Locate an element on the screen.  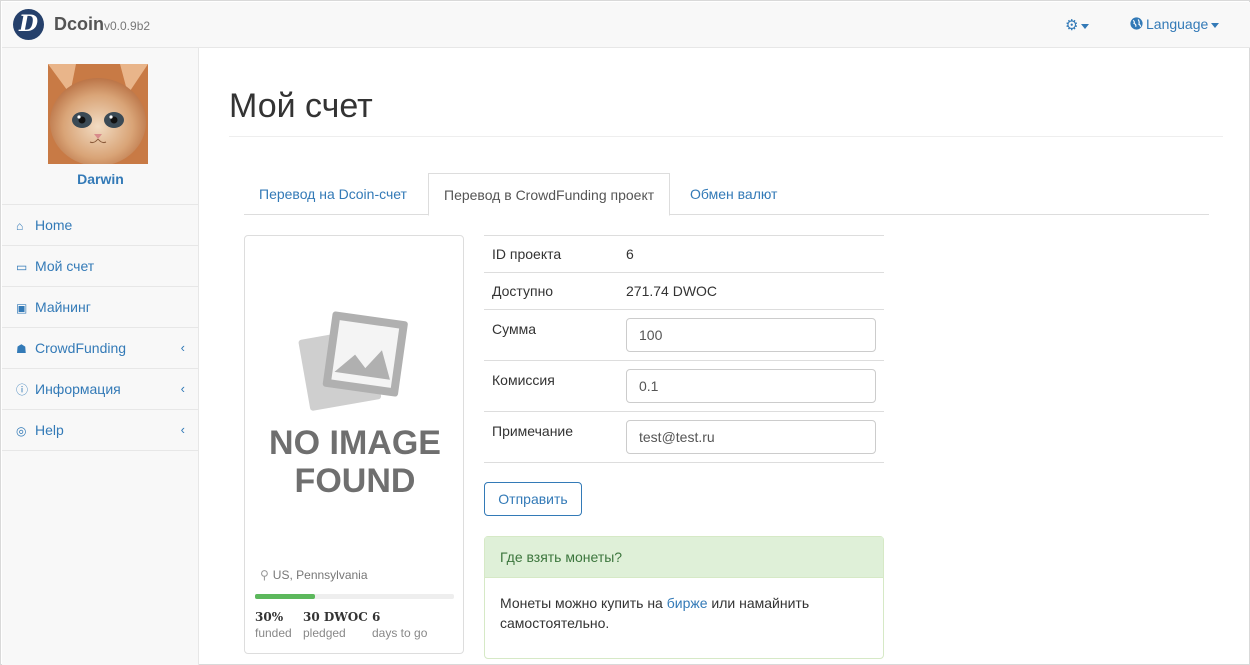
available-label: Доступно is located at coordinates (523, 291).